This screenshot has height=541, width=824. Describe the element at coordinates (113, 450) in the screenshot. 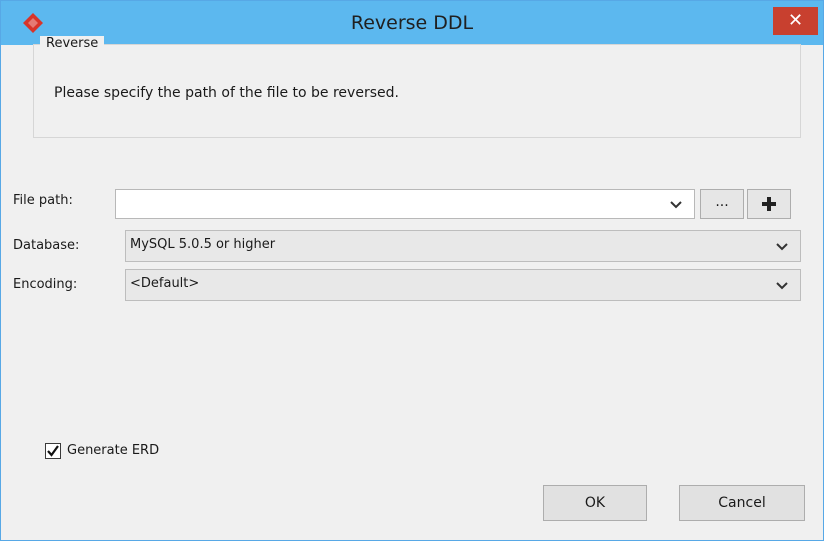

I see `generate-erd-label: Generate ERD` at that location.